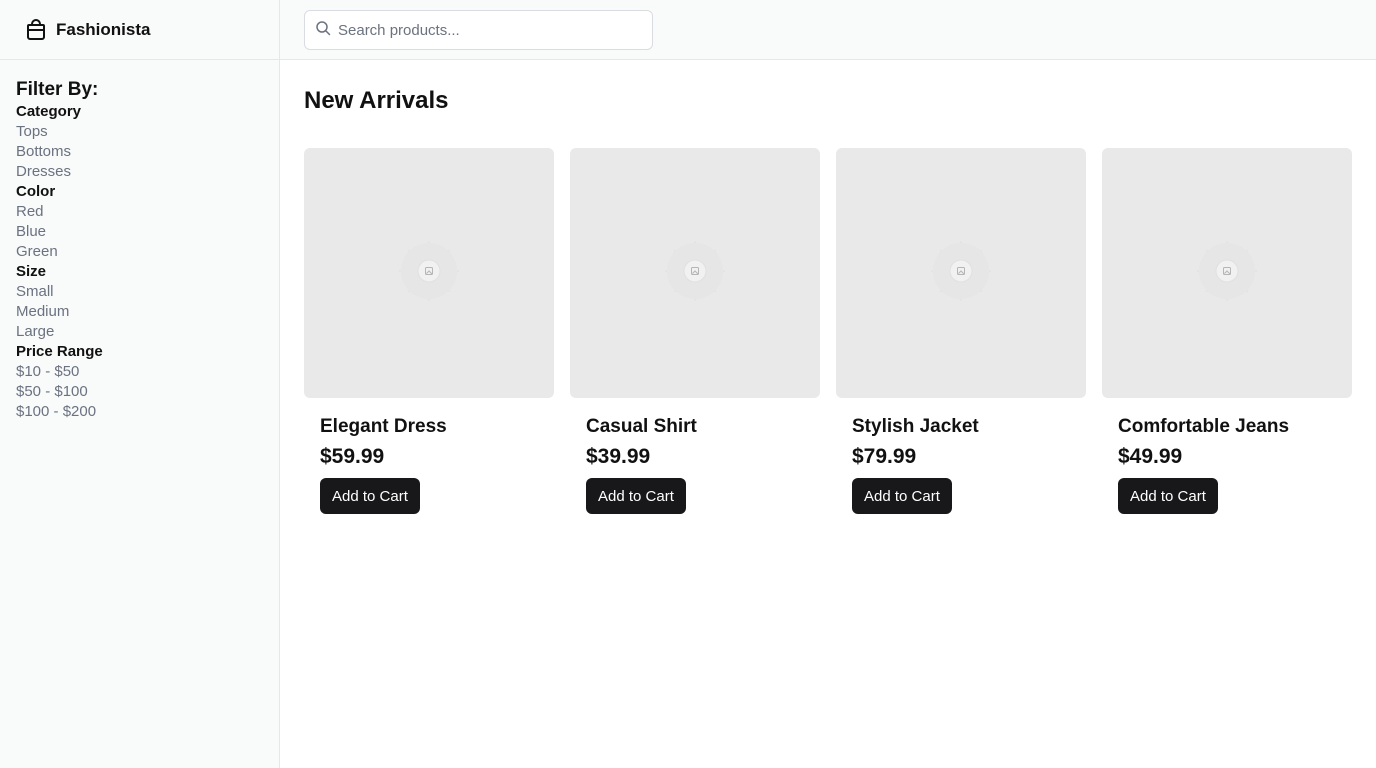 The width and height of the screenshot is (1376, 768). What do you see at coordinates (139, 132) in the screenshot?
I see `filter-option-tops: Tops` at bounding box center [139, 132].